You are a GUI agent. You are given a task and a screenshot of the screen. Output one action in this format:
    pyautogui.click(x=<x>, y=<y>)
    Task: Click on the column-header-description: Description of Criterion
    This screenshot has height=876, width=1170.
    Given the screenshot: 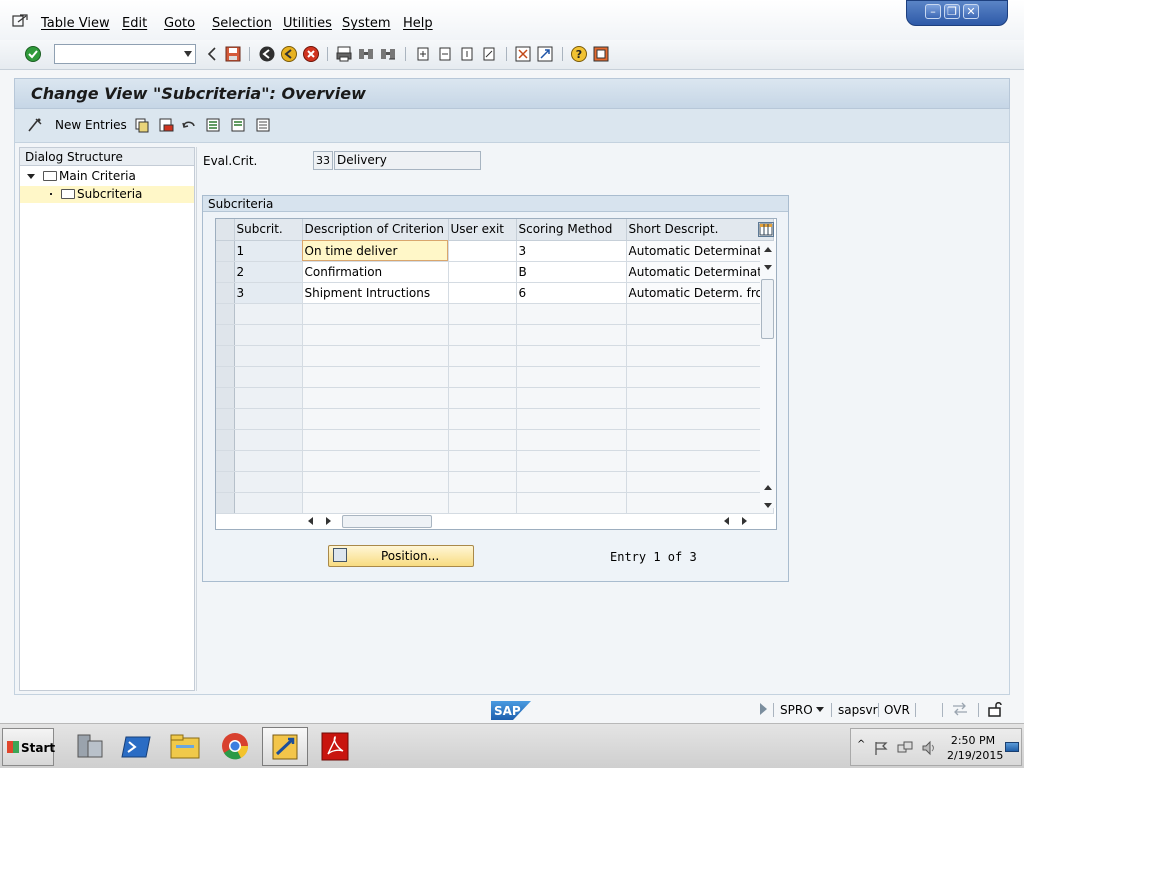 What is the action you would take?
    pyautogui.click(x=375, y=230)
    